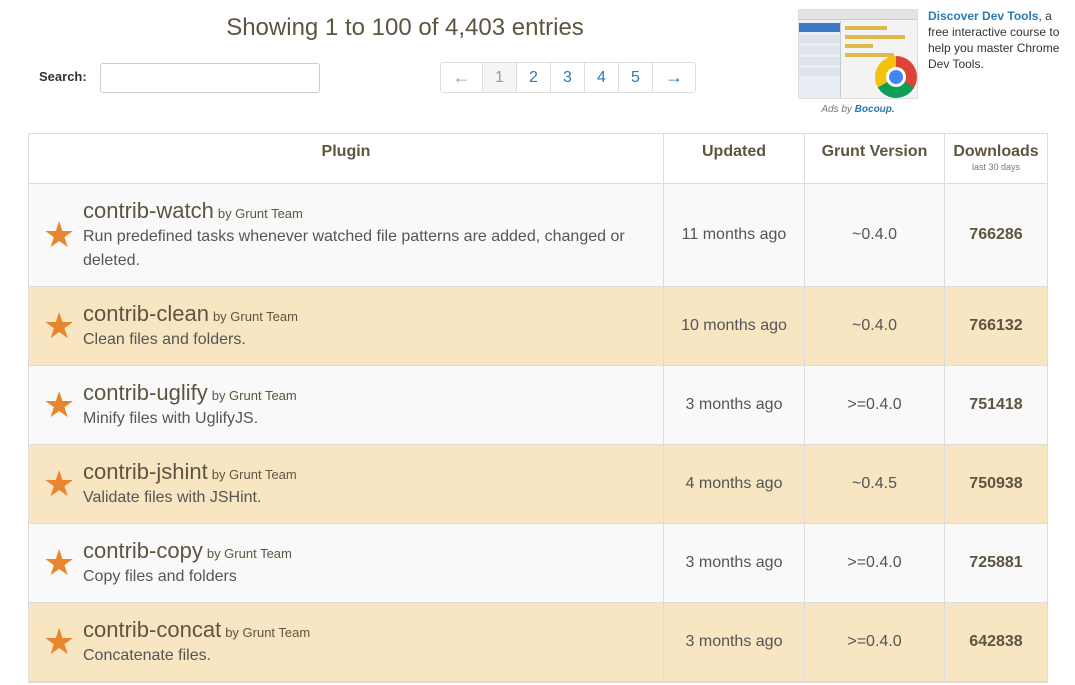  Describe the element at coordinates (734, 484) in the screenshot. I see `updated-cell: 4 months ago` at that location.